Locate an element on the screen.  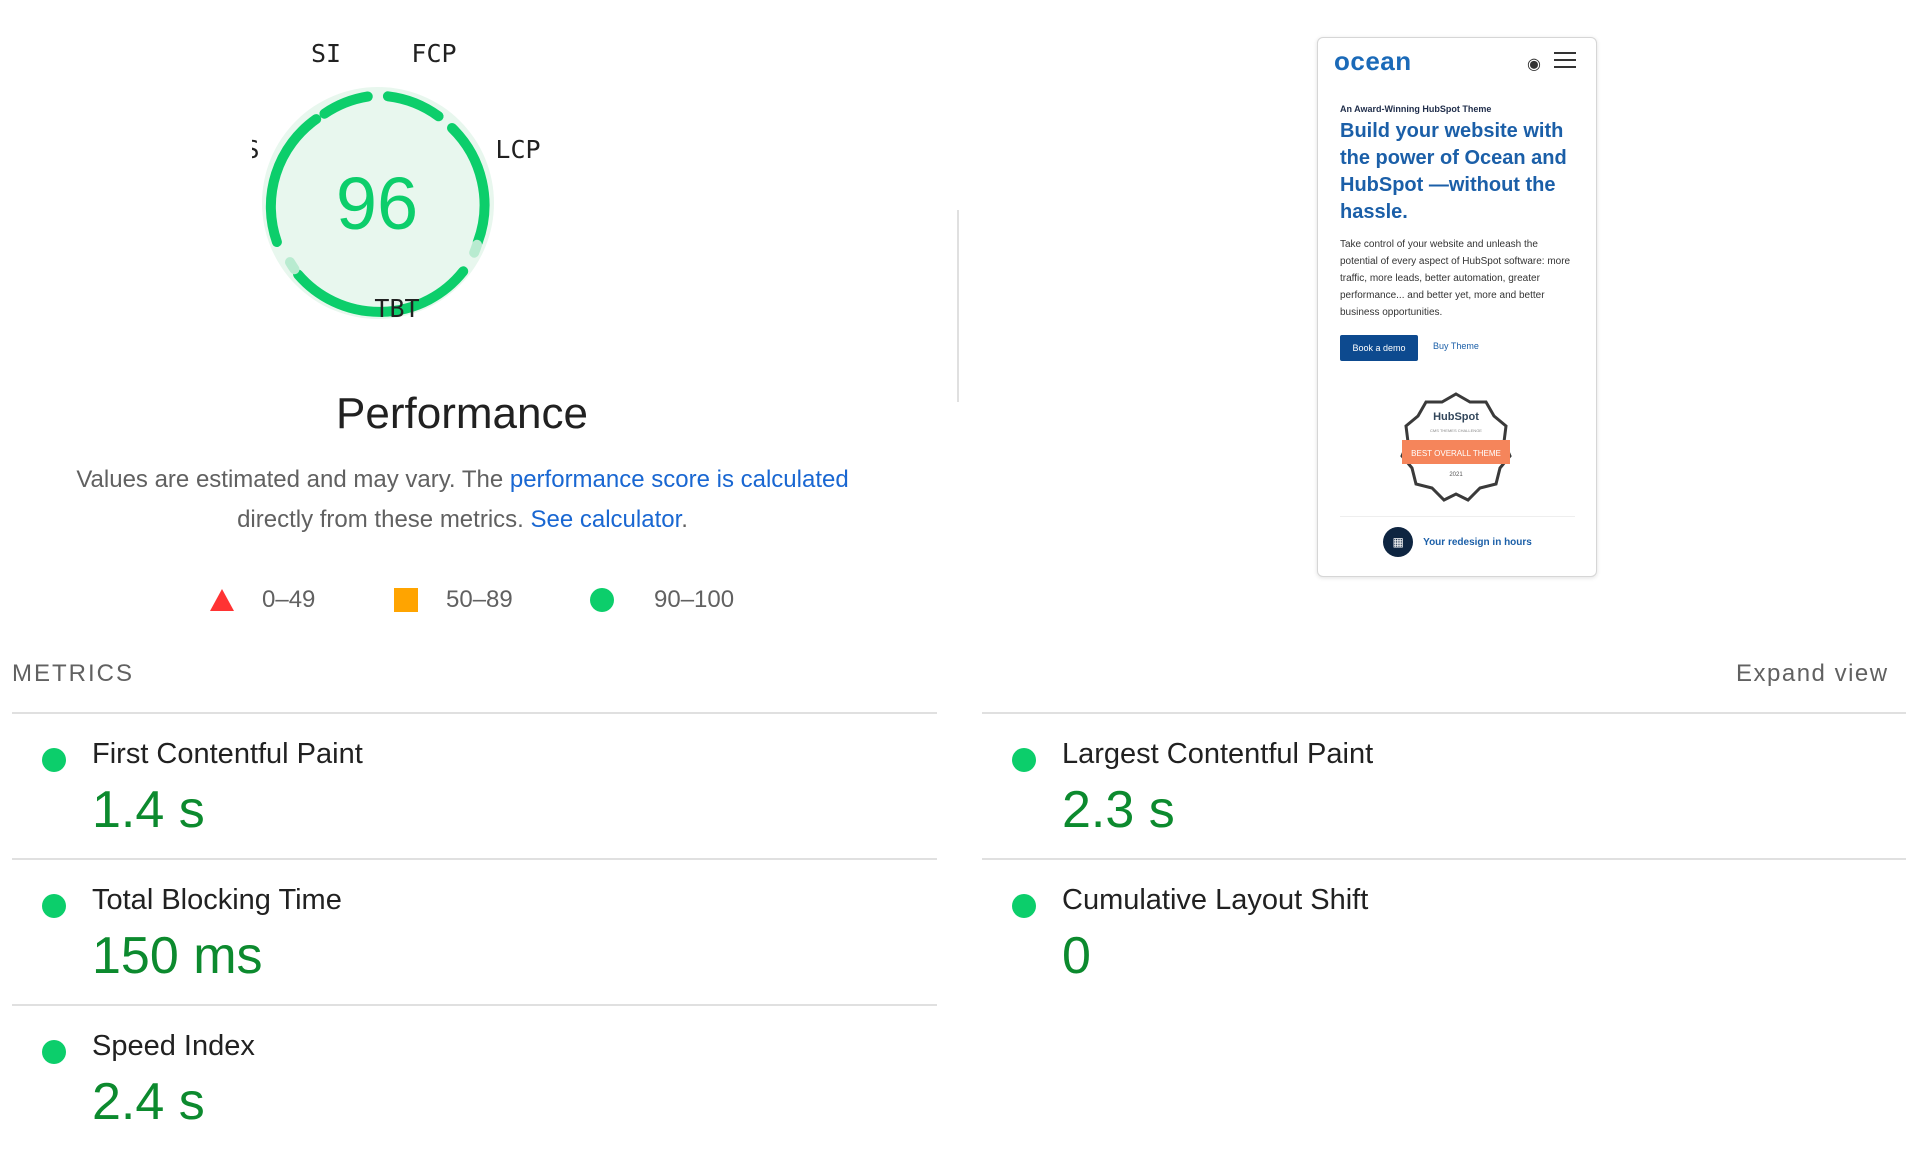
metric-value: 150 ms is located at coordinates (177, 956).